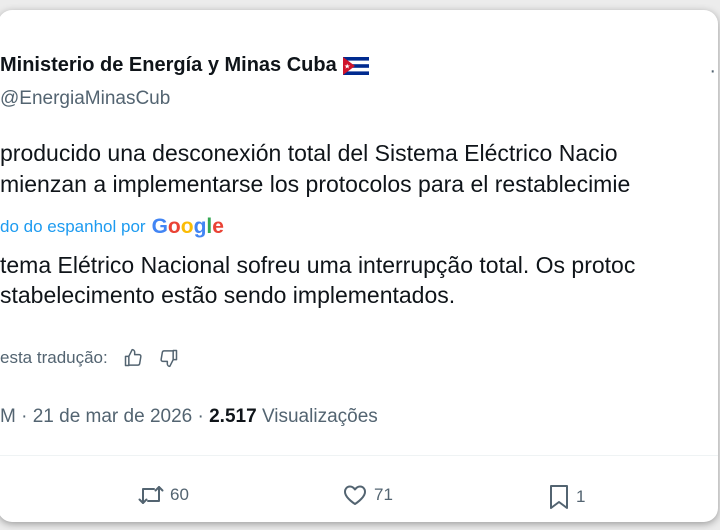  Describe the element at coordinates (359, 455) in the screenshot. I see `divider` at that location.